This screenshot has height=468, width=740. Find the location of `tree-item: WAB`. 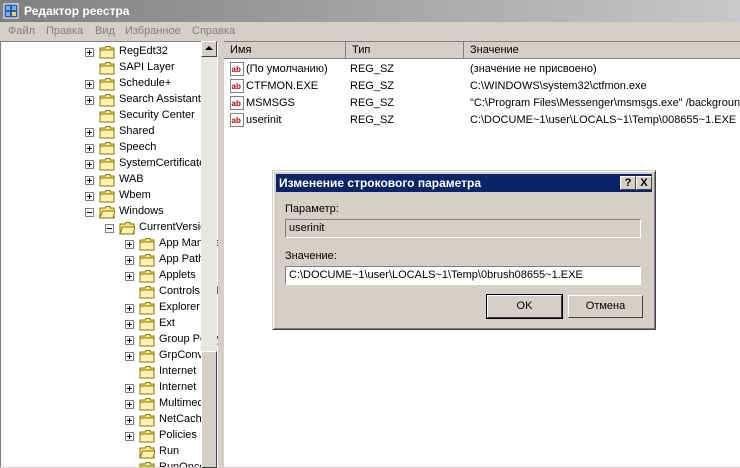

tree-item: WAB is located at coordinates (101, 180).